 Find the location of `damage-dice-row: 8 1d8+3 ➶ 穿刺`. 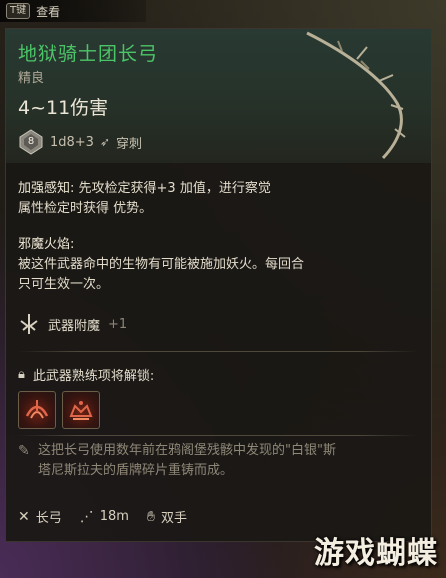

damage-dice-row: 8 1d8+3 ➶ 穿刺 is located at coordinates (80, 142).